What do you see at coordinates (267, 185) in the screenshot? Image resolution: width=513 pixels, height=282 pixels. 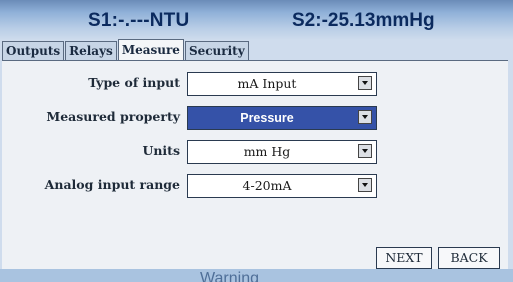 I see `analog-input-range-value: 4-20mA` at bounding box center [267, 185].